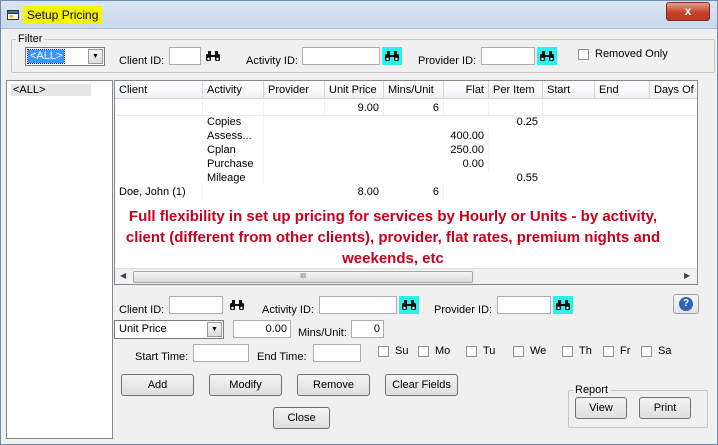 The height and width of the screenshot is (445, 718). What do you see at coordinates (341, 56) in the screenshot?
I see `filter-activity-id-input` at bounding box center [341, 56].